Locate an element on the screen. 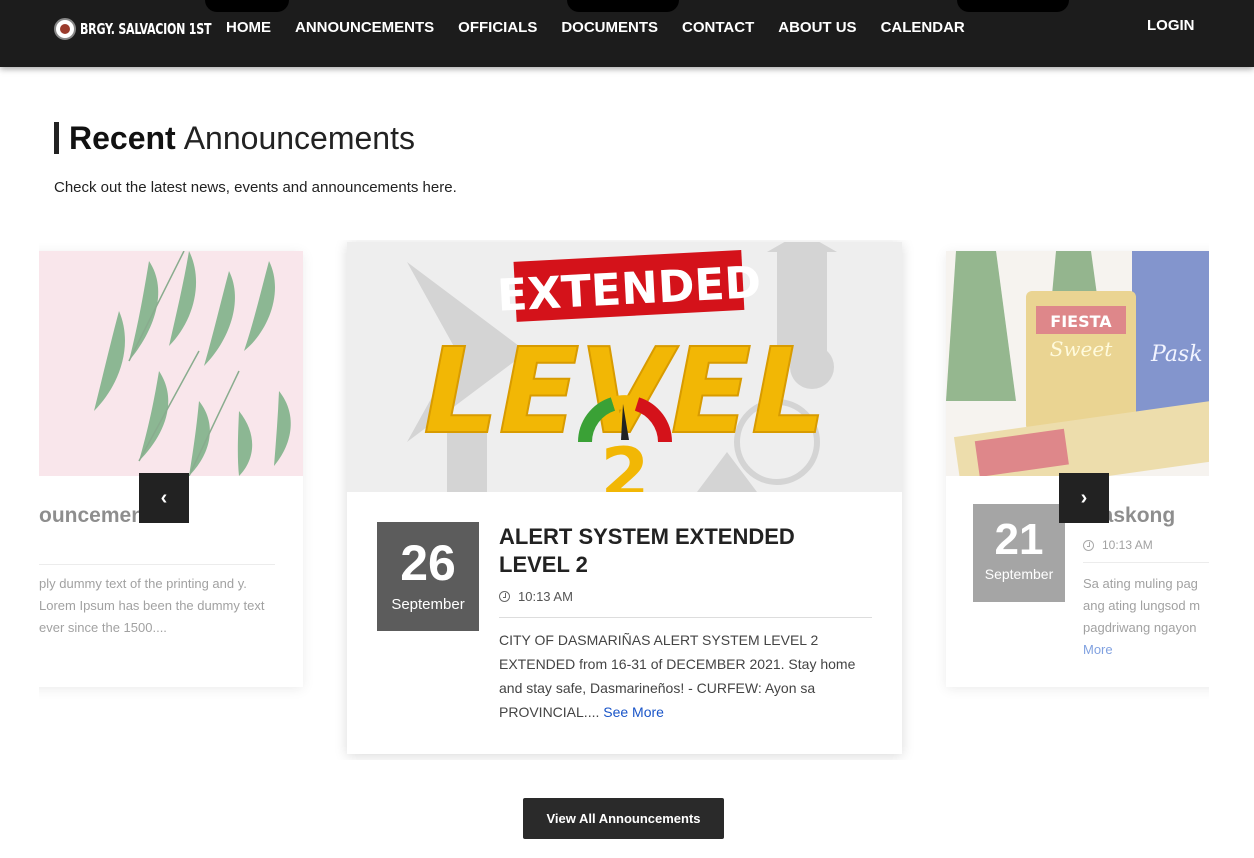 The width and height of the screenshot is (1254, 858). date-badge: 26 September is located at coordinates (428, 576).